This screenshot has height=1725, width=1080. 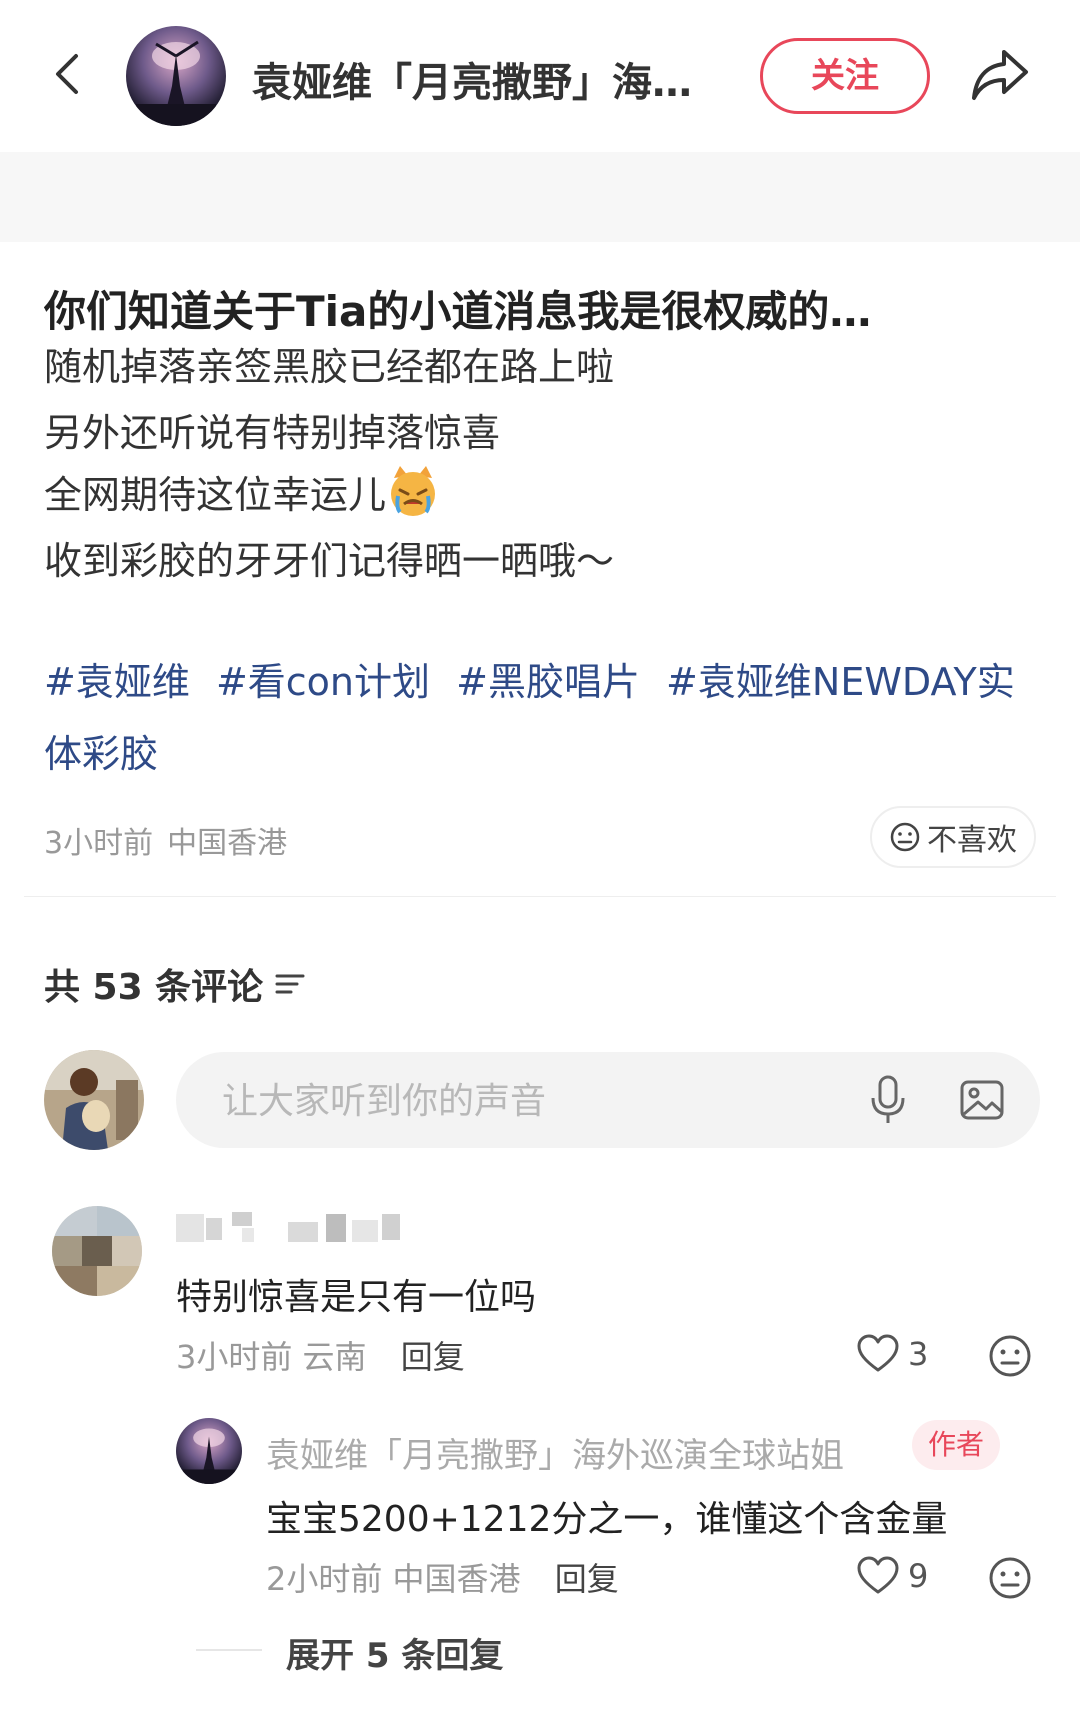 I want to click on crying-cat-emoji-icon, so click(x=413, y=491).